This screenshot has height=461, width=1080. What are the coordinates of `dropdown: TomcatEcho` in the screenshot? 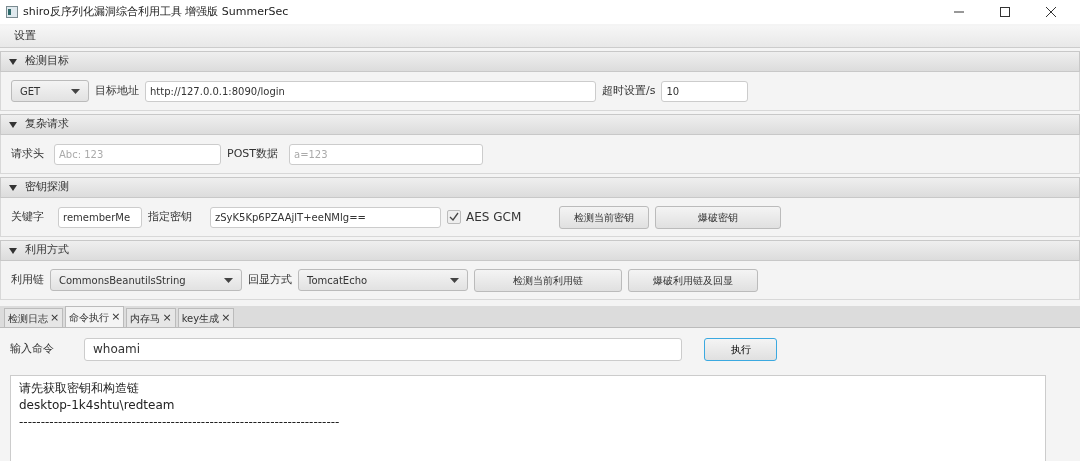 It's located at (383, 280).